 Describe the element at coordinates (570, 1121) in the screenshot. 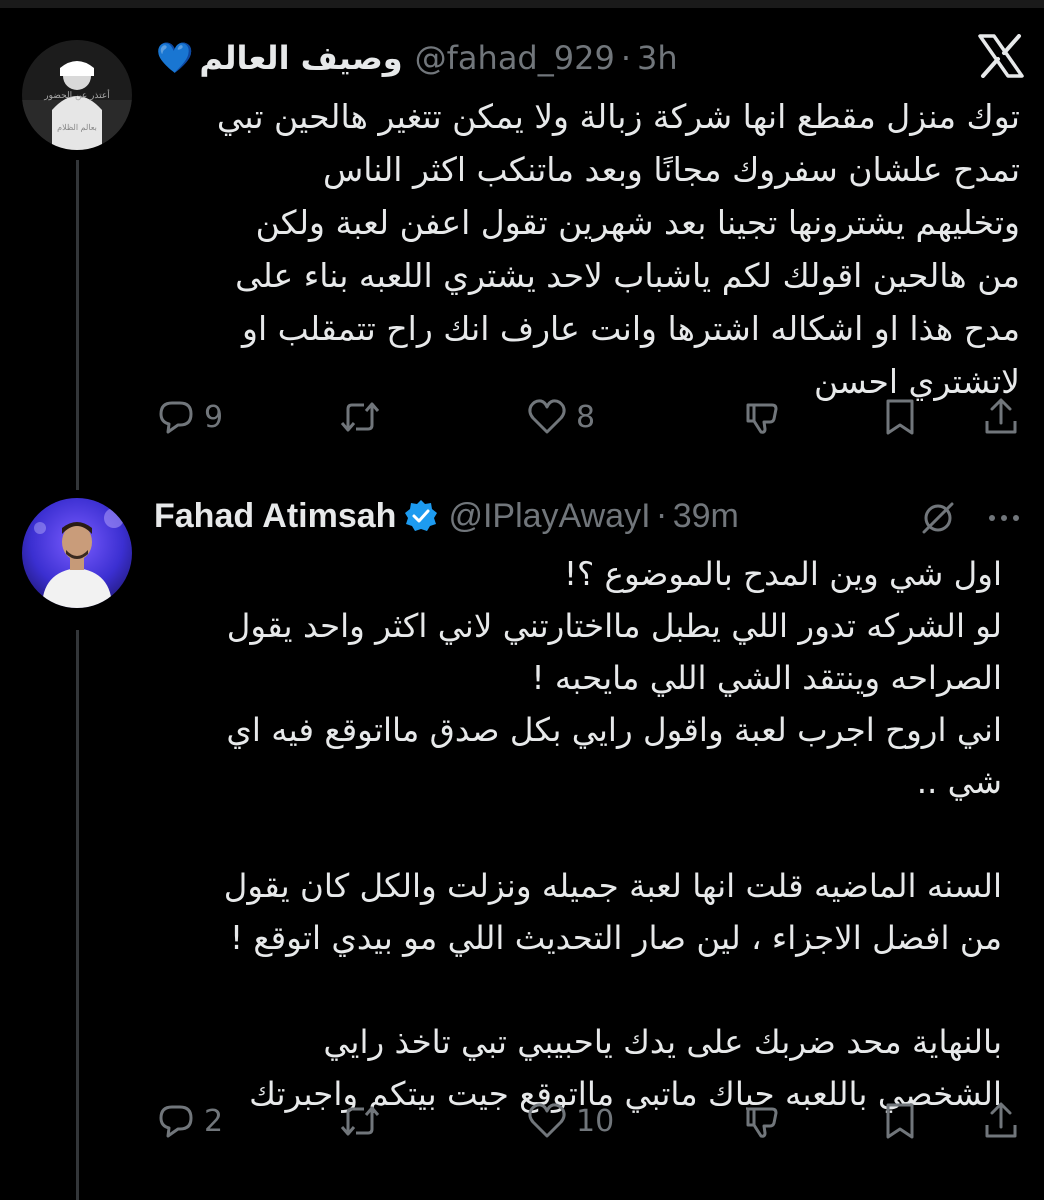

I see `like-button: 10` at that location.